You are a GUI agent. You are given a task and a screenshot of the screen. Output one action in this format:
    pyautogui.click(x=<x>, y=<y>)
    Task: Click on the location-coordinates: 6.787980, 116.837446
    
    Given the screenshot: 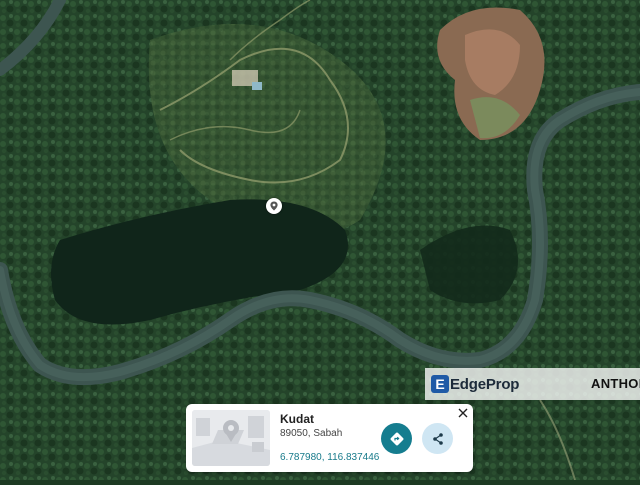 What is the action you would take?
    pyautogui.click(x=329, y=457)
    